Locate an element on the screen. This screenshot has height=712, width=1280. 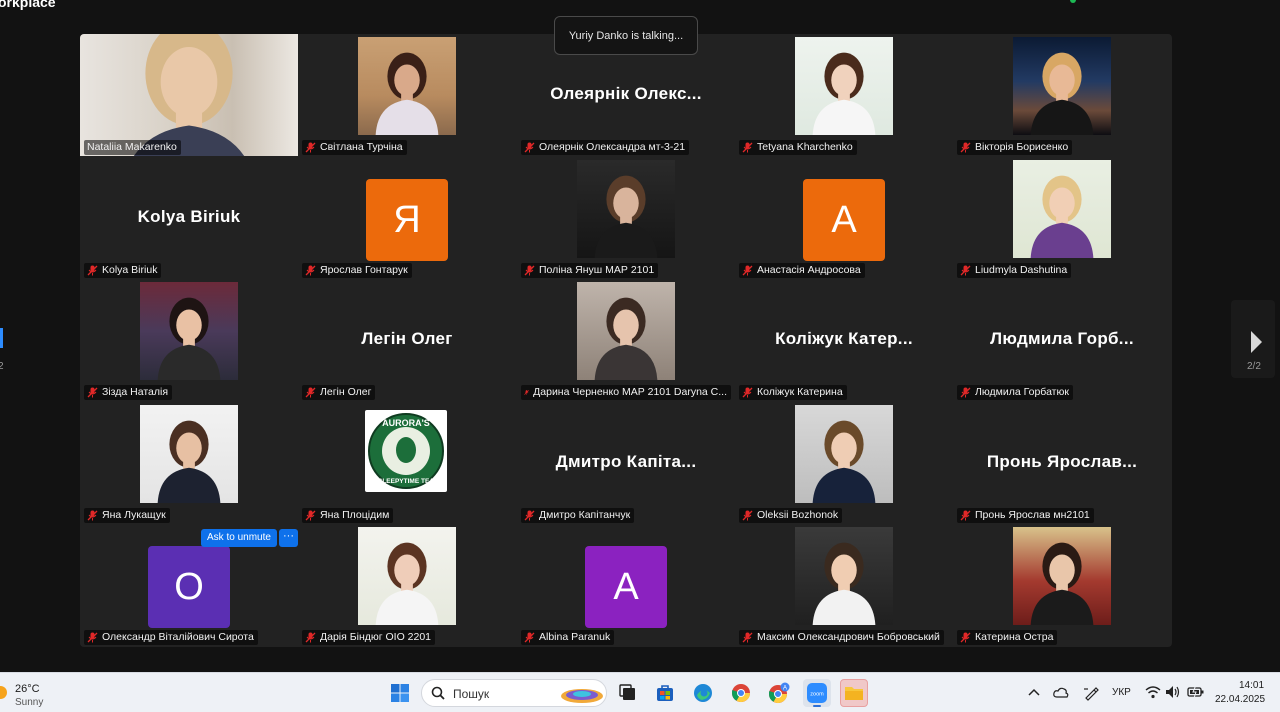
participant-tile: Яна Лукащук is located at coordinates (189, 463).